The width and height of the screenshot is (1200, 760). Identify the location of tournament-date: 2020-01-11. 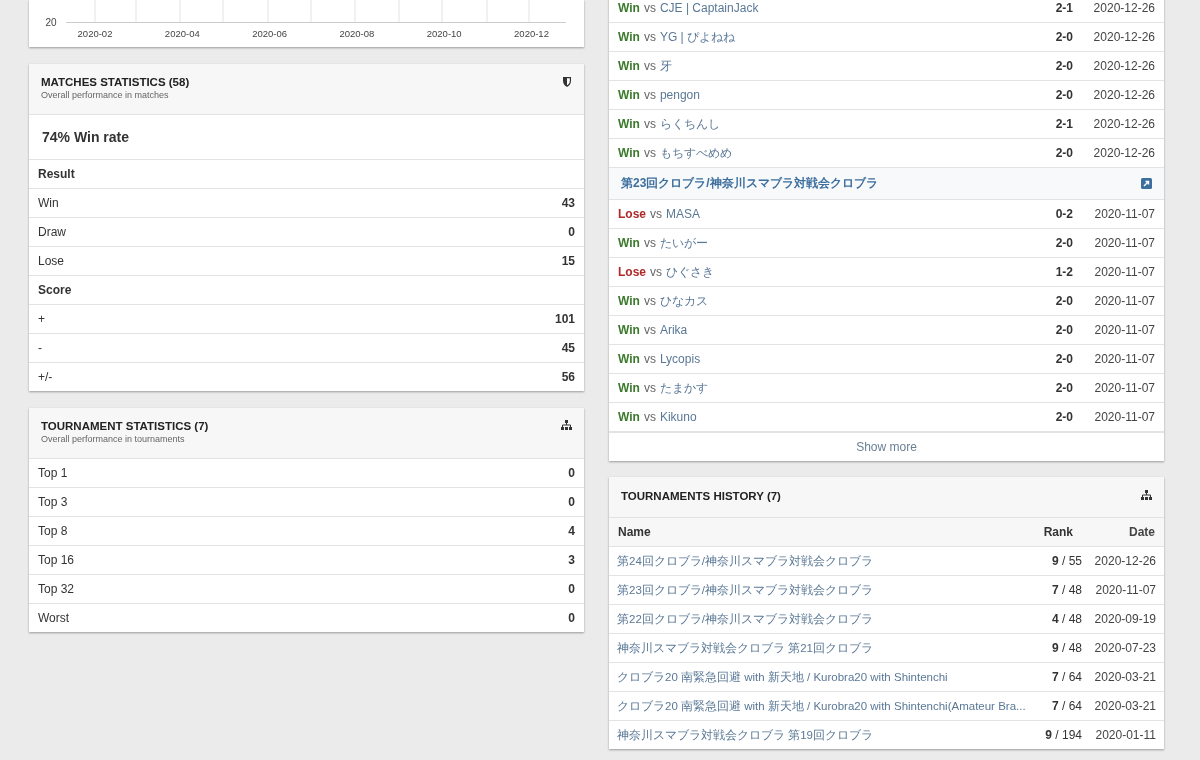
(1125, 735).